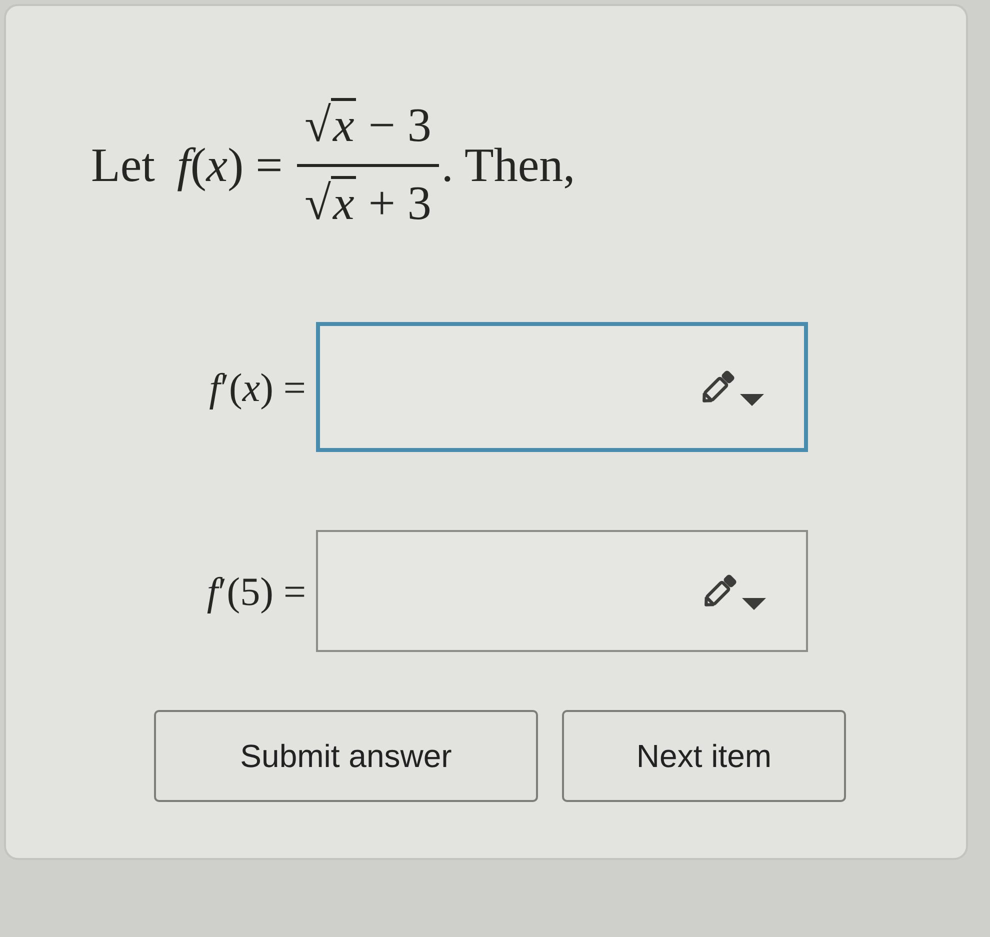  What do you see at coordinates (256, 591) in the screenshot?
I see `equation-label: f′(5) =` at bounding box center [256, 591].